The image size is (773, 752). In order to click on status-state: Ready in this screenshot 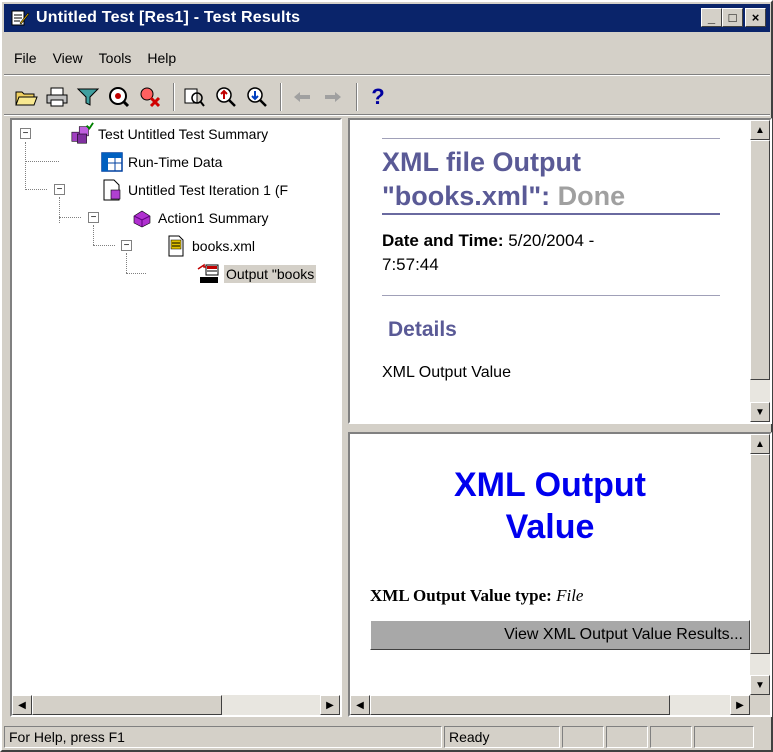, I will do `click(502, 737)`.